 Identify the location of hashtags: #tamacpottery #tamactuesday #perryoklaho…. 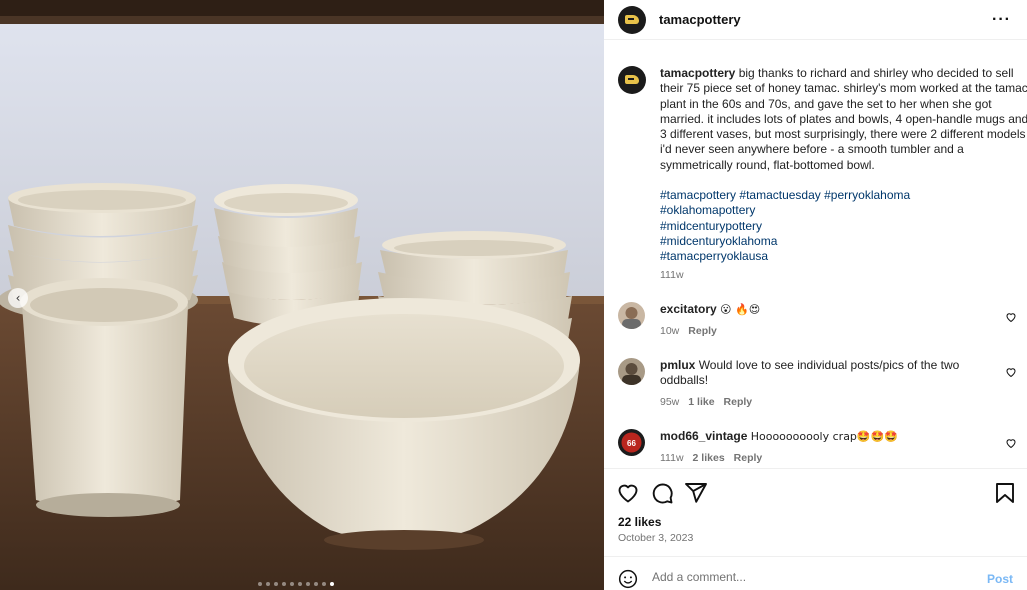
(785, 226).